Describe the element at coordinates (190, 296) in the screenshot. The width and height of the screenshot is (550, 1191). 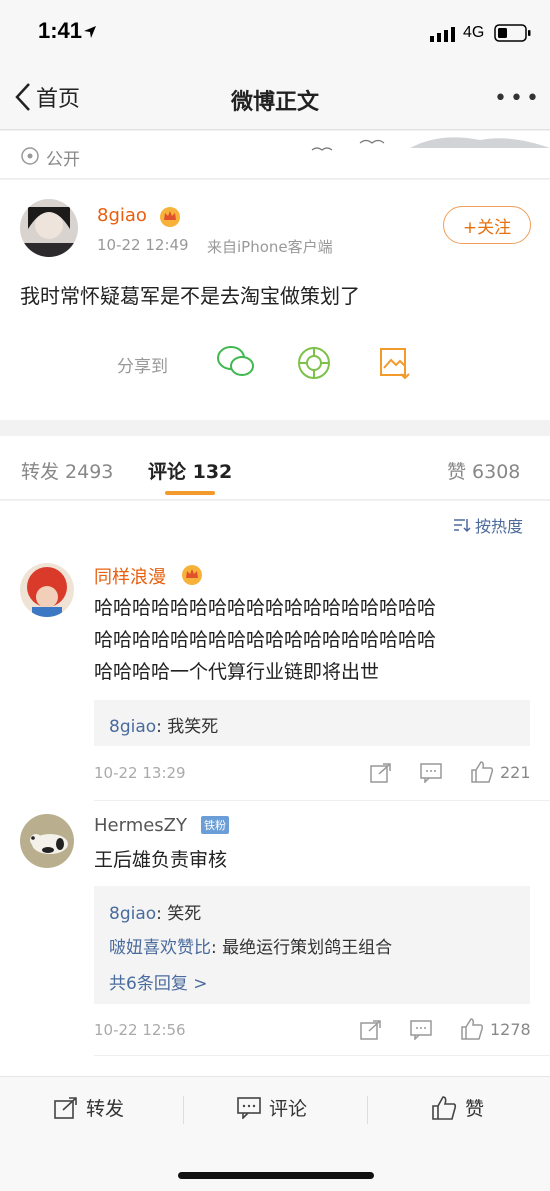
I see `post-text: 我时常怀疑葛军是不是去淘宝做策划了` at that location.